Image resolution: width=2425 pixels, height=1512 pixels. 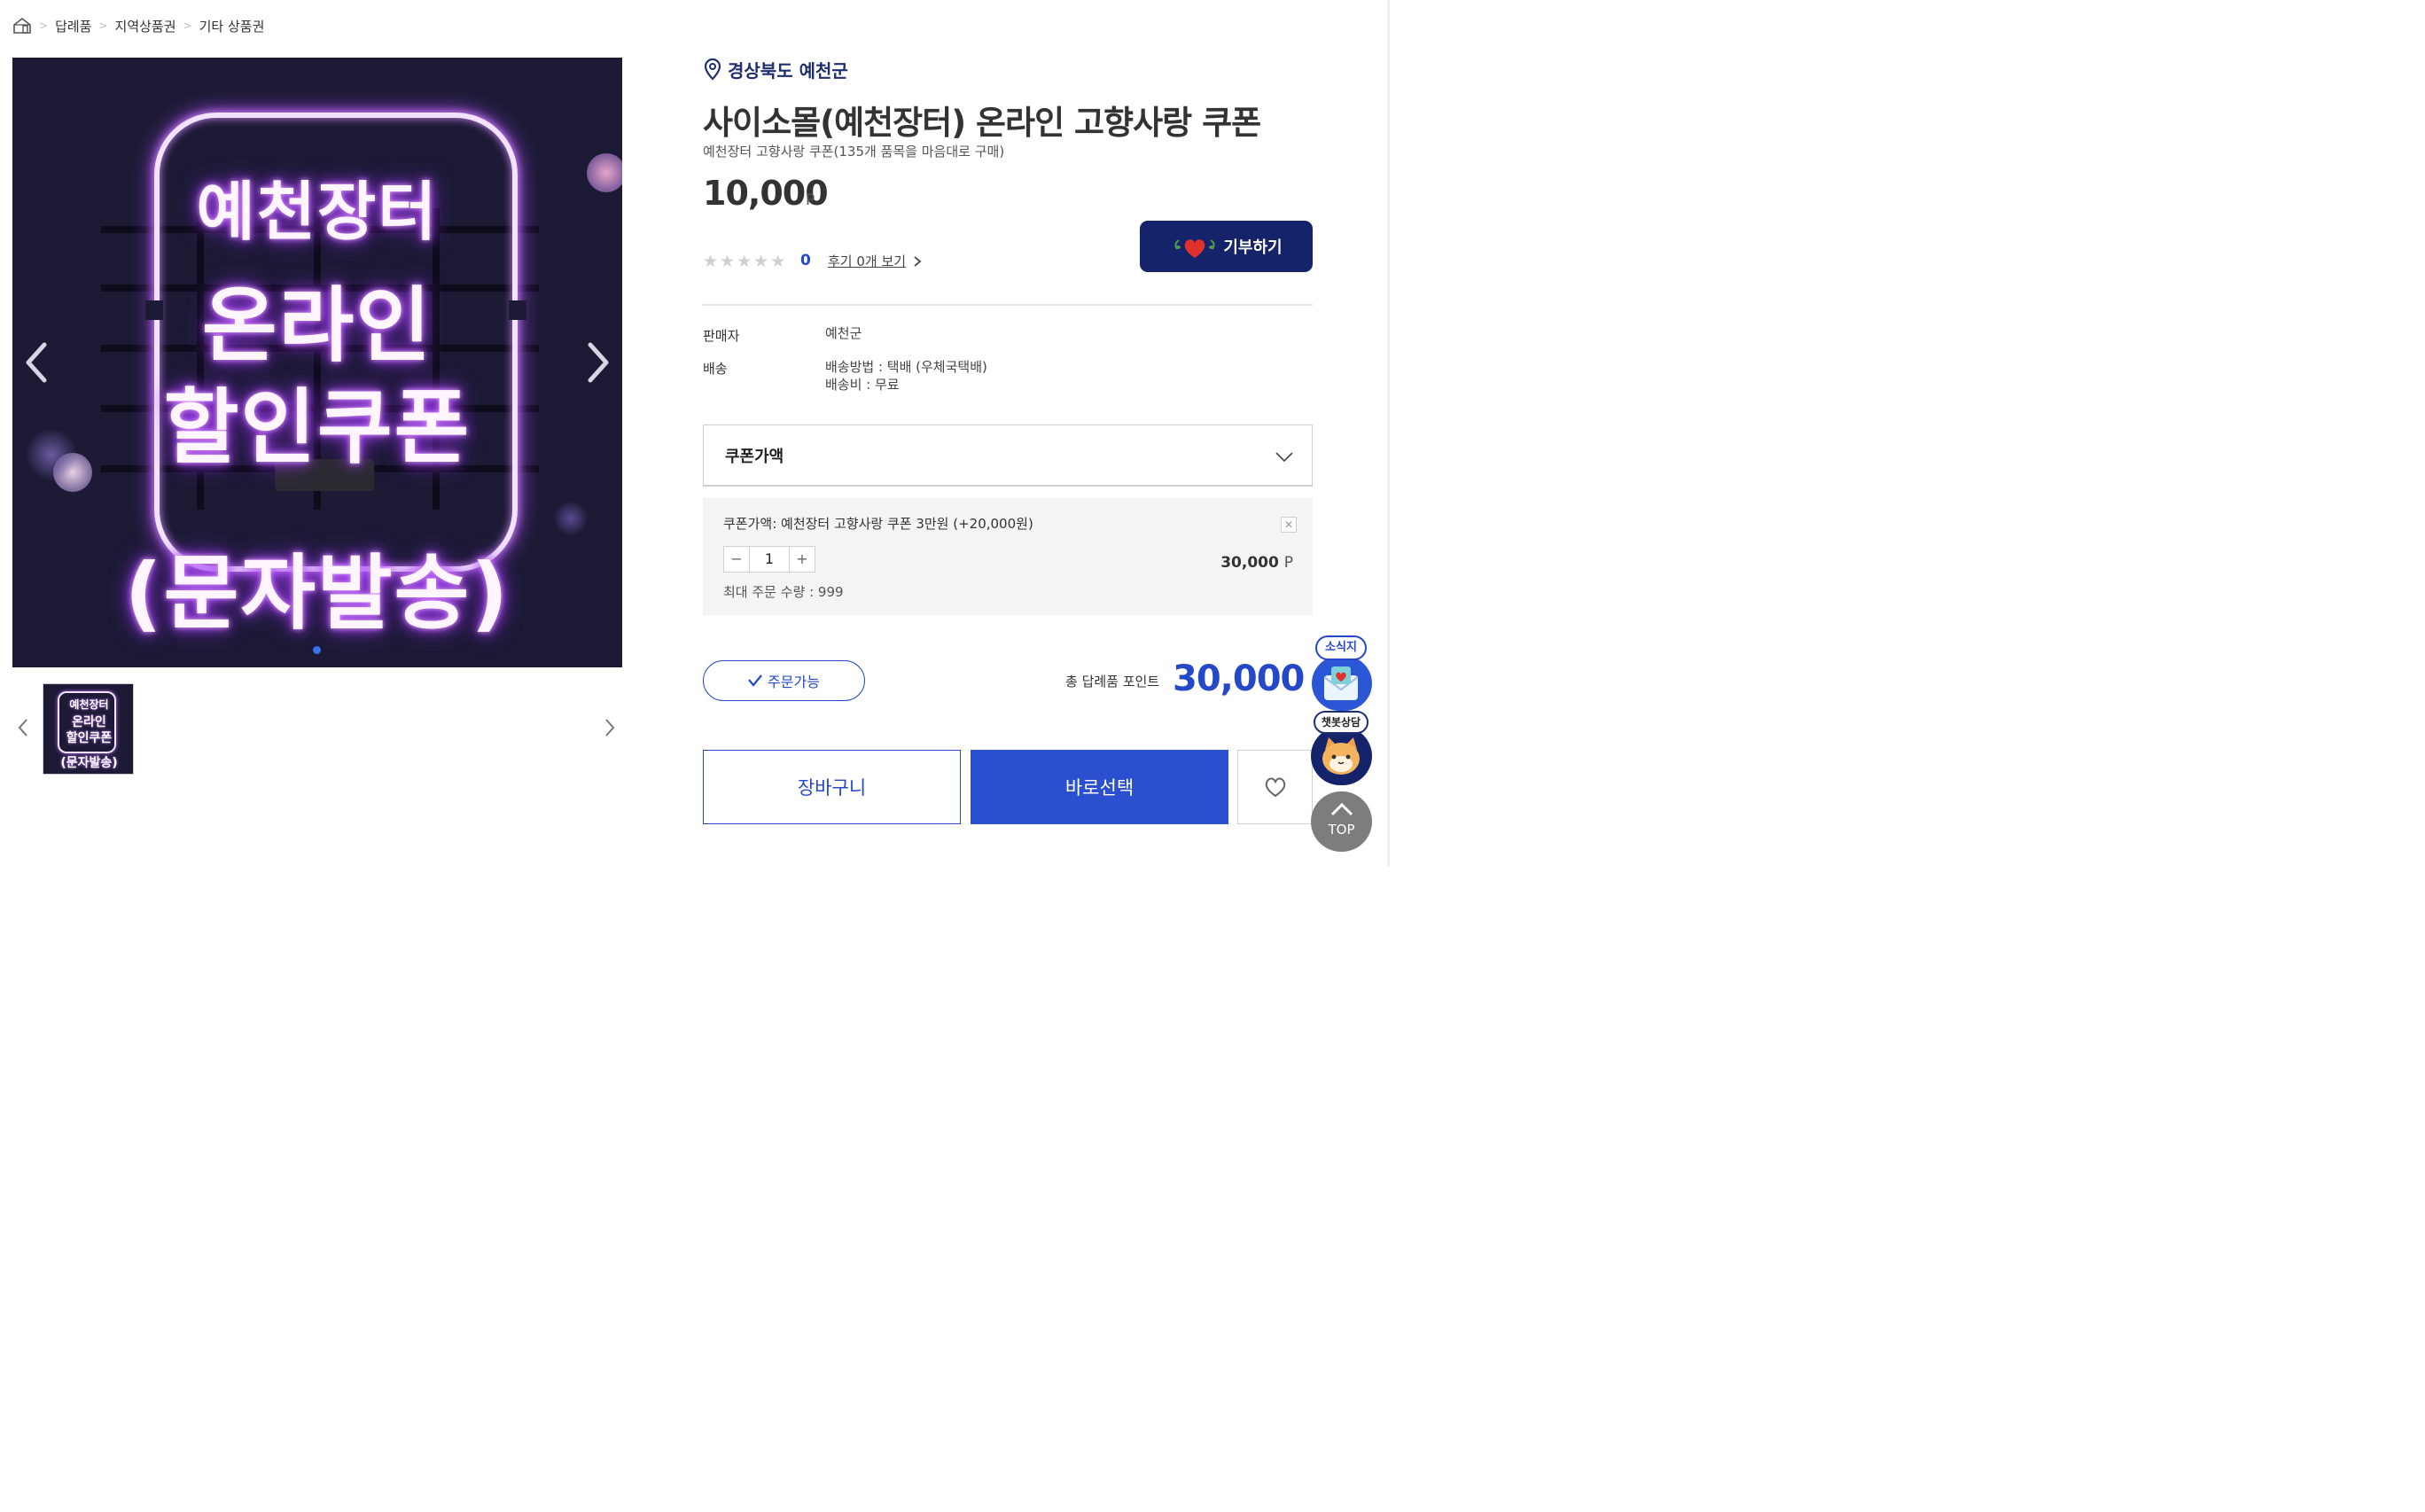 I want to click on option-select-label: 쿠폰가액, so click(x=754, y=456).